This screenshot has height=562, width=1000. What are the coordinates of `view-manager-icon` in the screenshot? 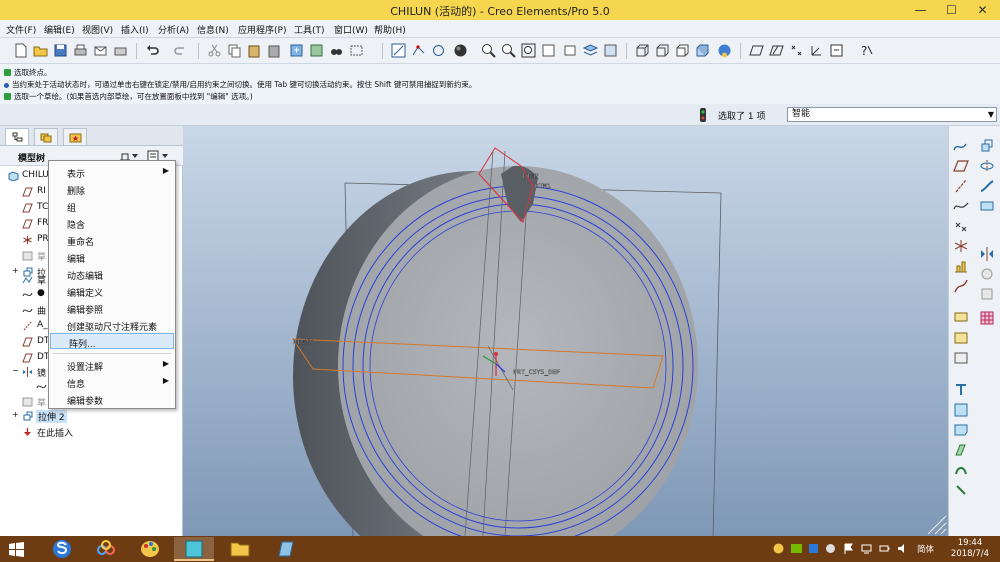 It's located at (610, 50).